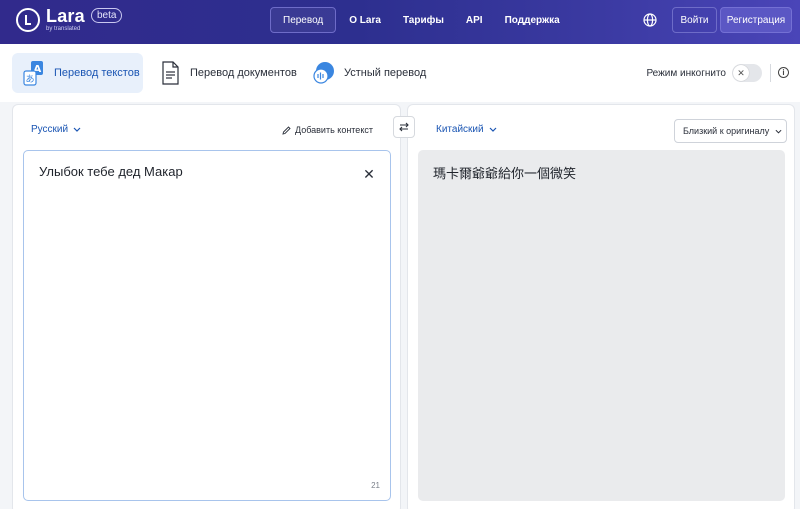 Image resolution: width=800 pixels, height=509 pixels. What do you see at coordinates (324, 73) in the screenshot?
I see `voice-translation-icon` at bounding box center [324, 73].